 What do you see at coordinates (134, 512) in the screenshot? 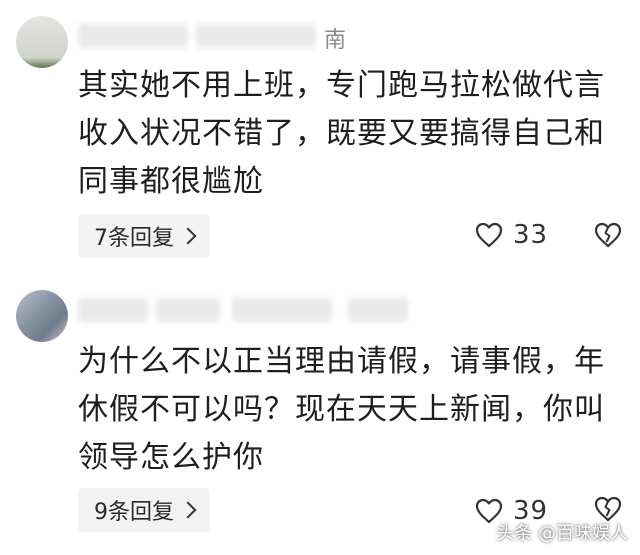
I see `view-replies-label: 9条回复` at bounding box center [134, 512].